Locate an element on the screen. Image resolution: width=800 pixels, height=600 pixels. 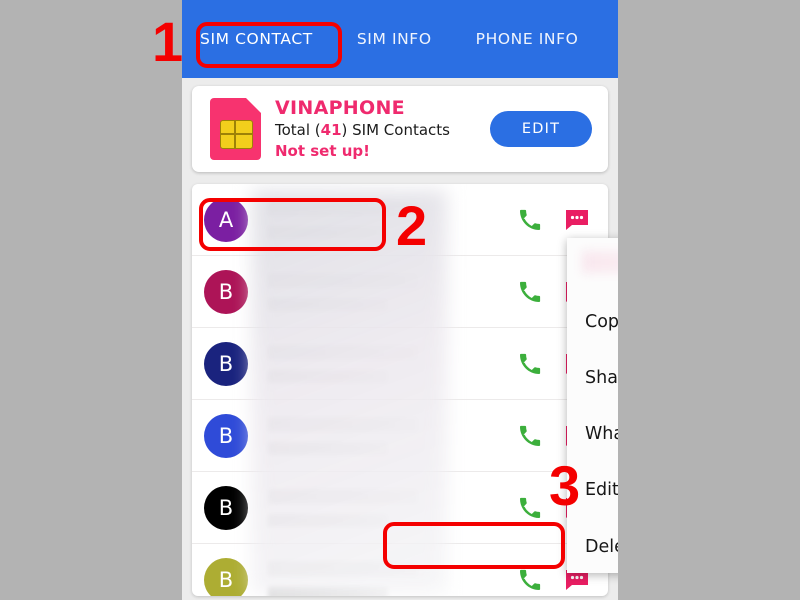
count-prefix: Total ( is located at coordinates (298, 130).